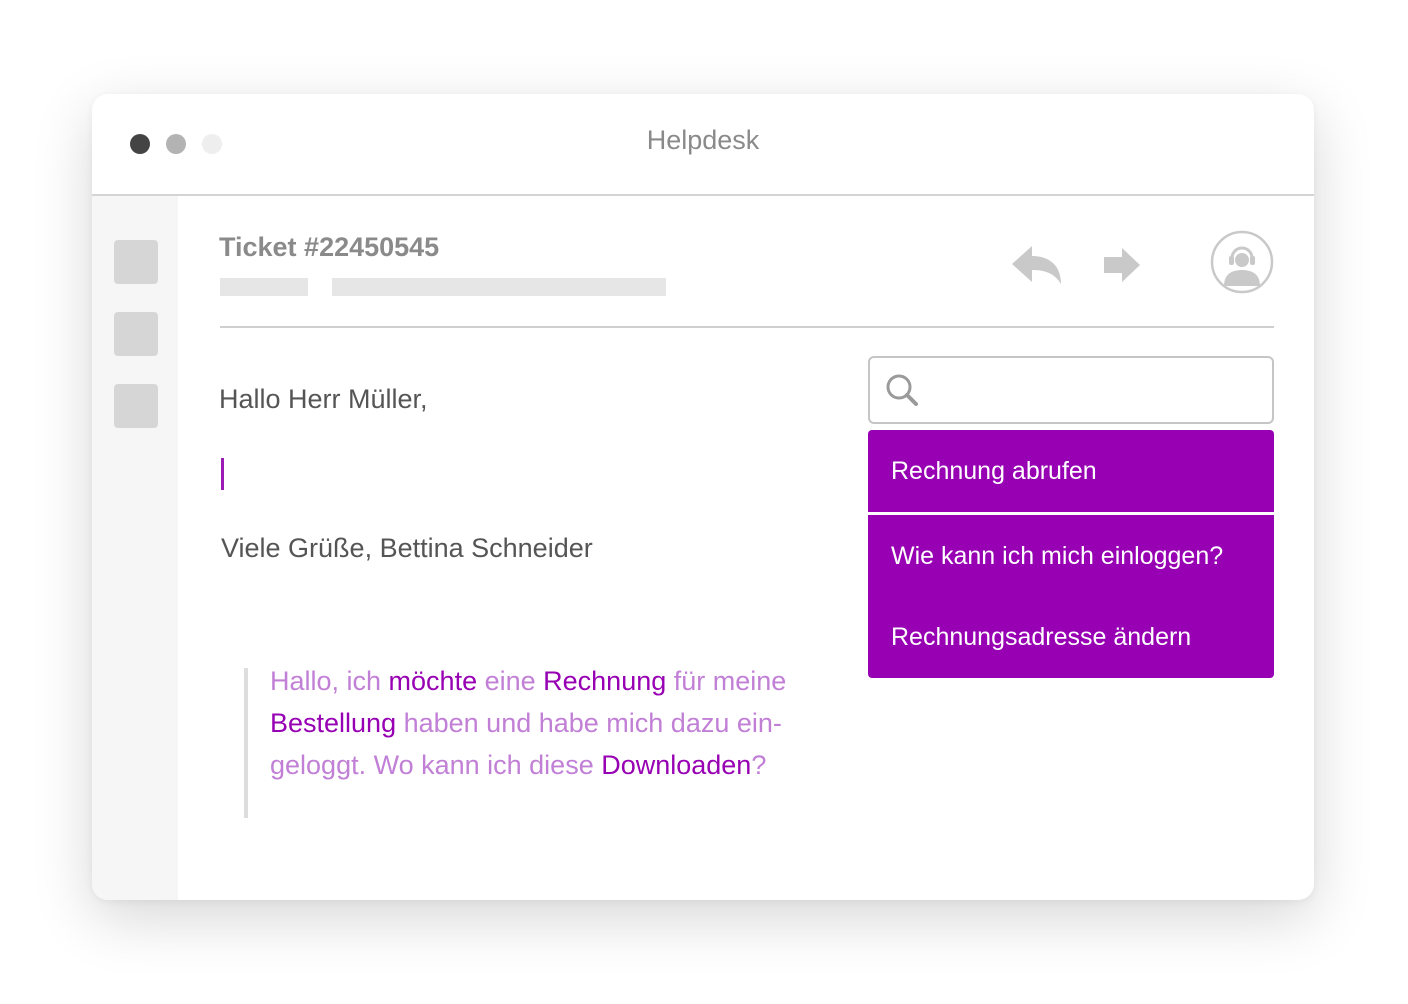  What do you see at coordinates (329, 247) in the screenshot?
I see `ticket-title: Ticket #22450545` at bounding box center [329, 247].